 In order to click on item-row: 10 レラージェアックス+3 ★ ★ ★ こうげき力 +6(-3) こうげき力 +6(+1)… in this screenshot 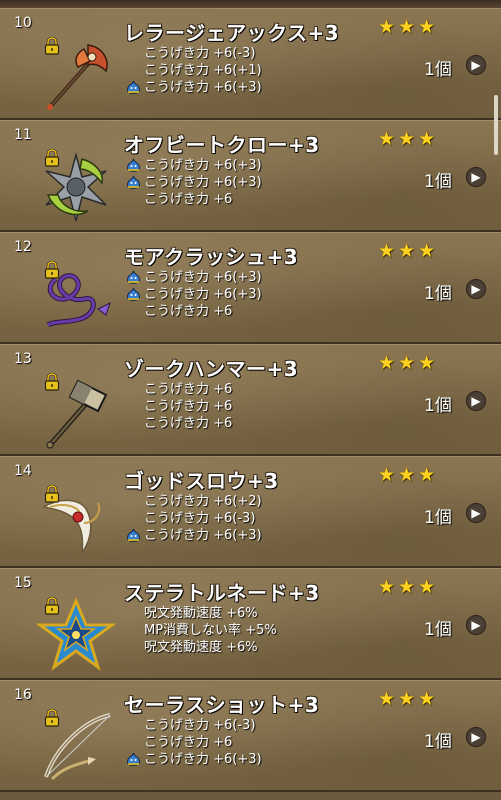, I will do `click(250, 64)`.